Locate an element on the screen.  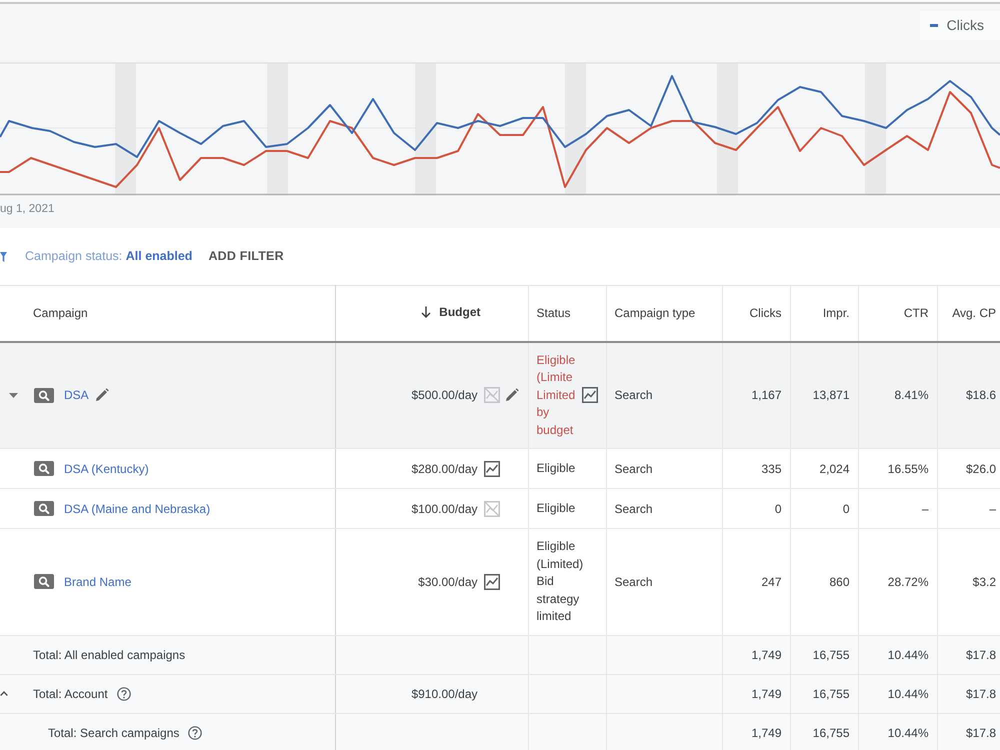
table-cell: $910.00/day is located at coordinates (431, 693).